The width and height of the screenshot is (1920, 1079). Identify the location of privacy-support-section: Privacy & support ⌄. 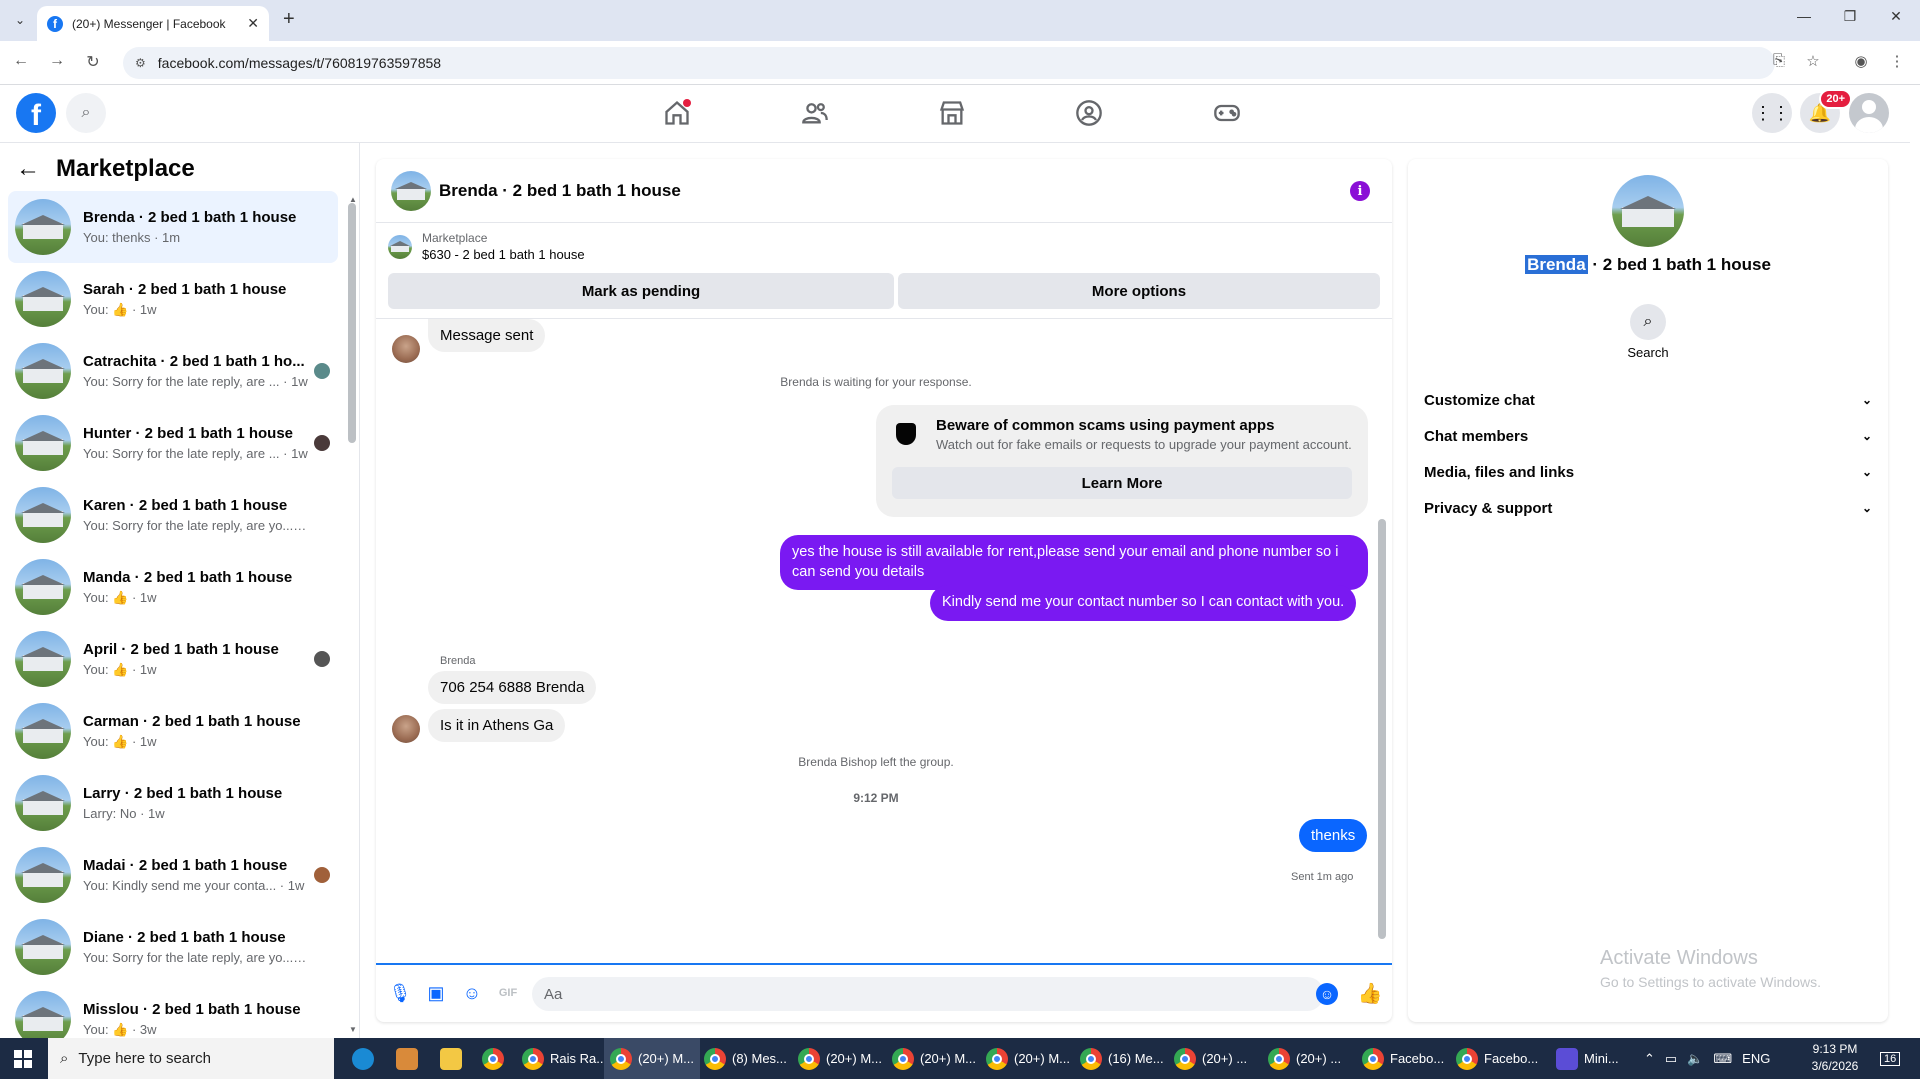
(1648, 508).